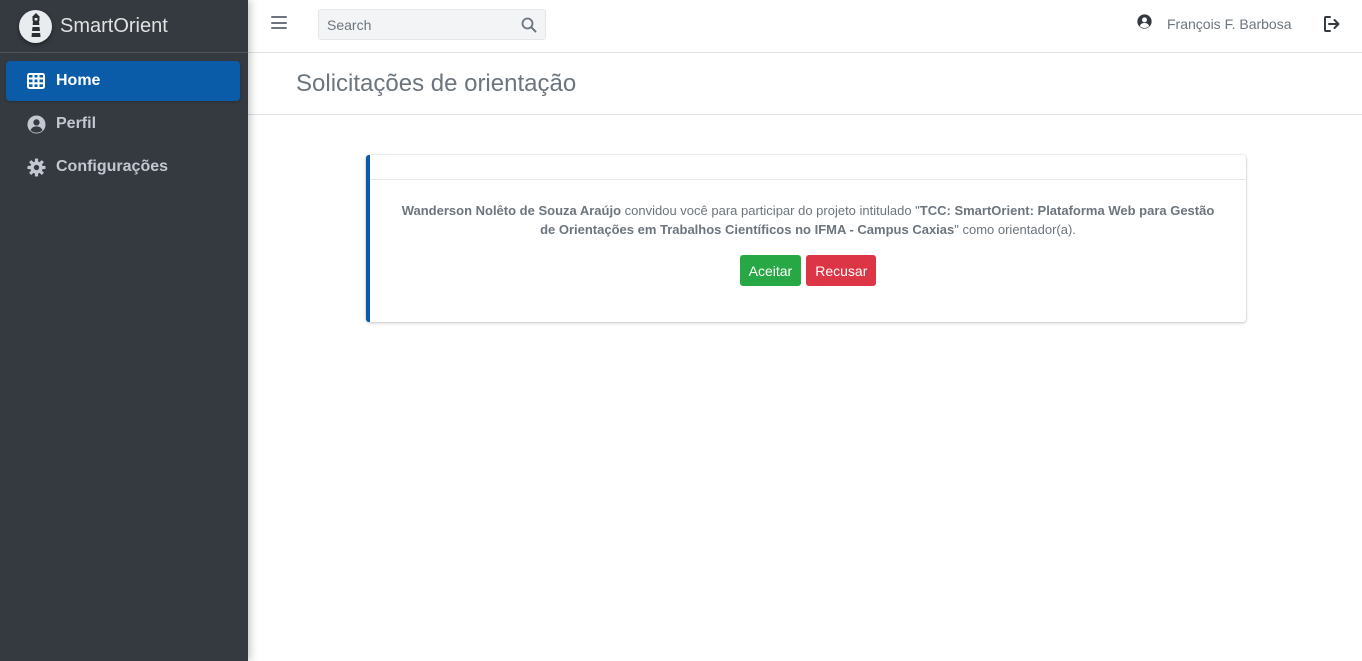  I want to click on search-box, so click(432, 24).